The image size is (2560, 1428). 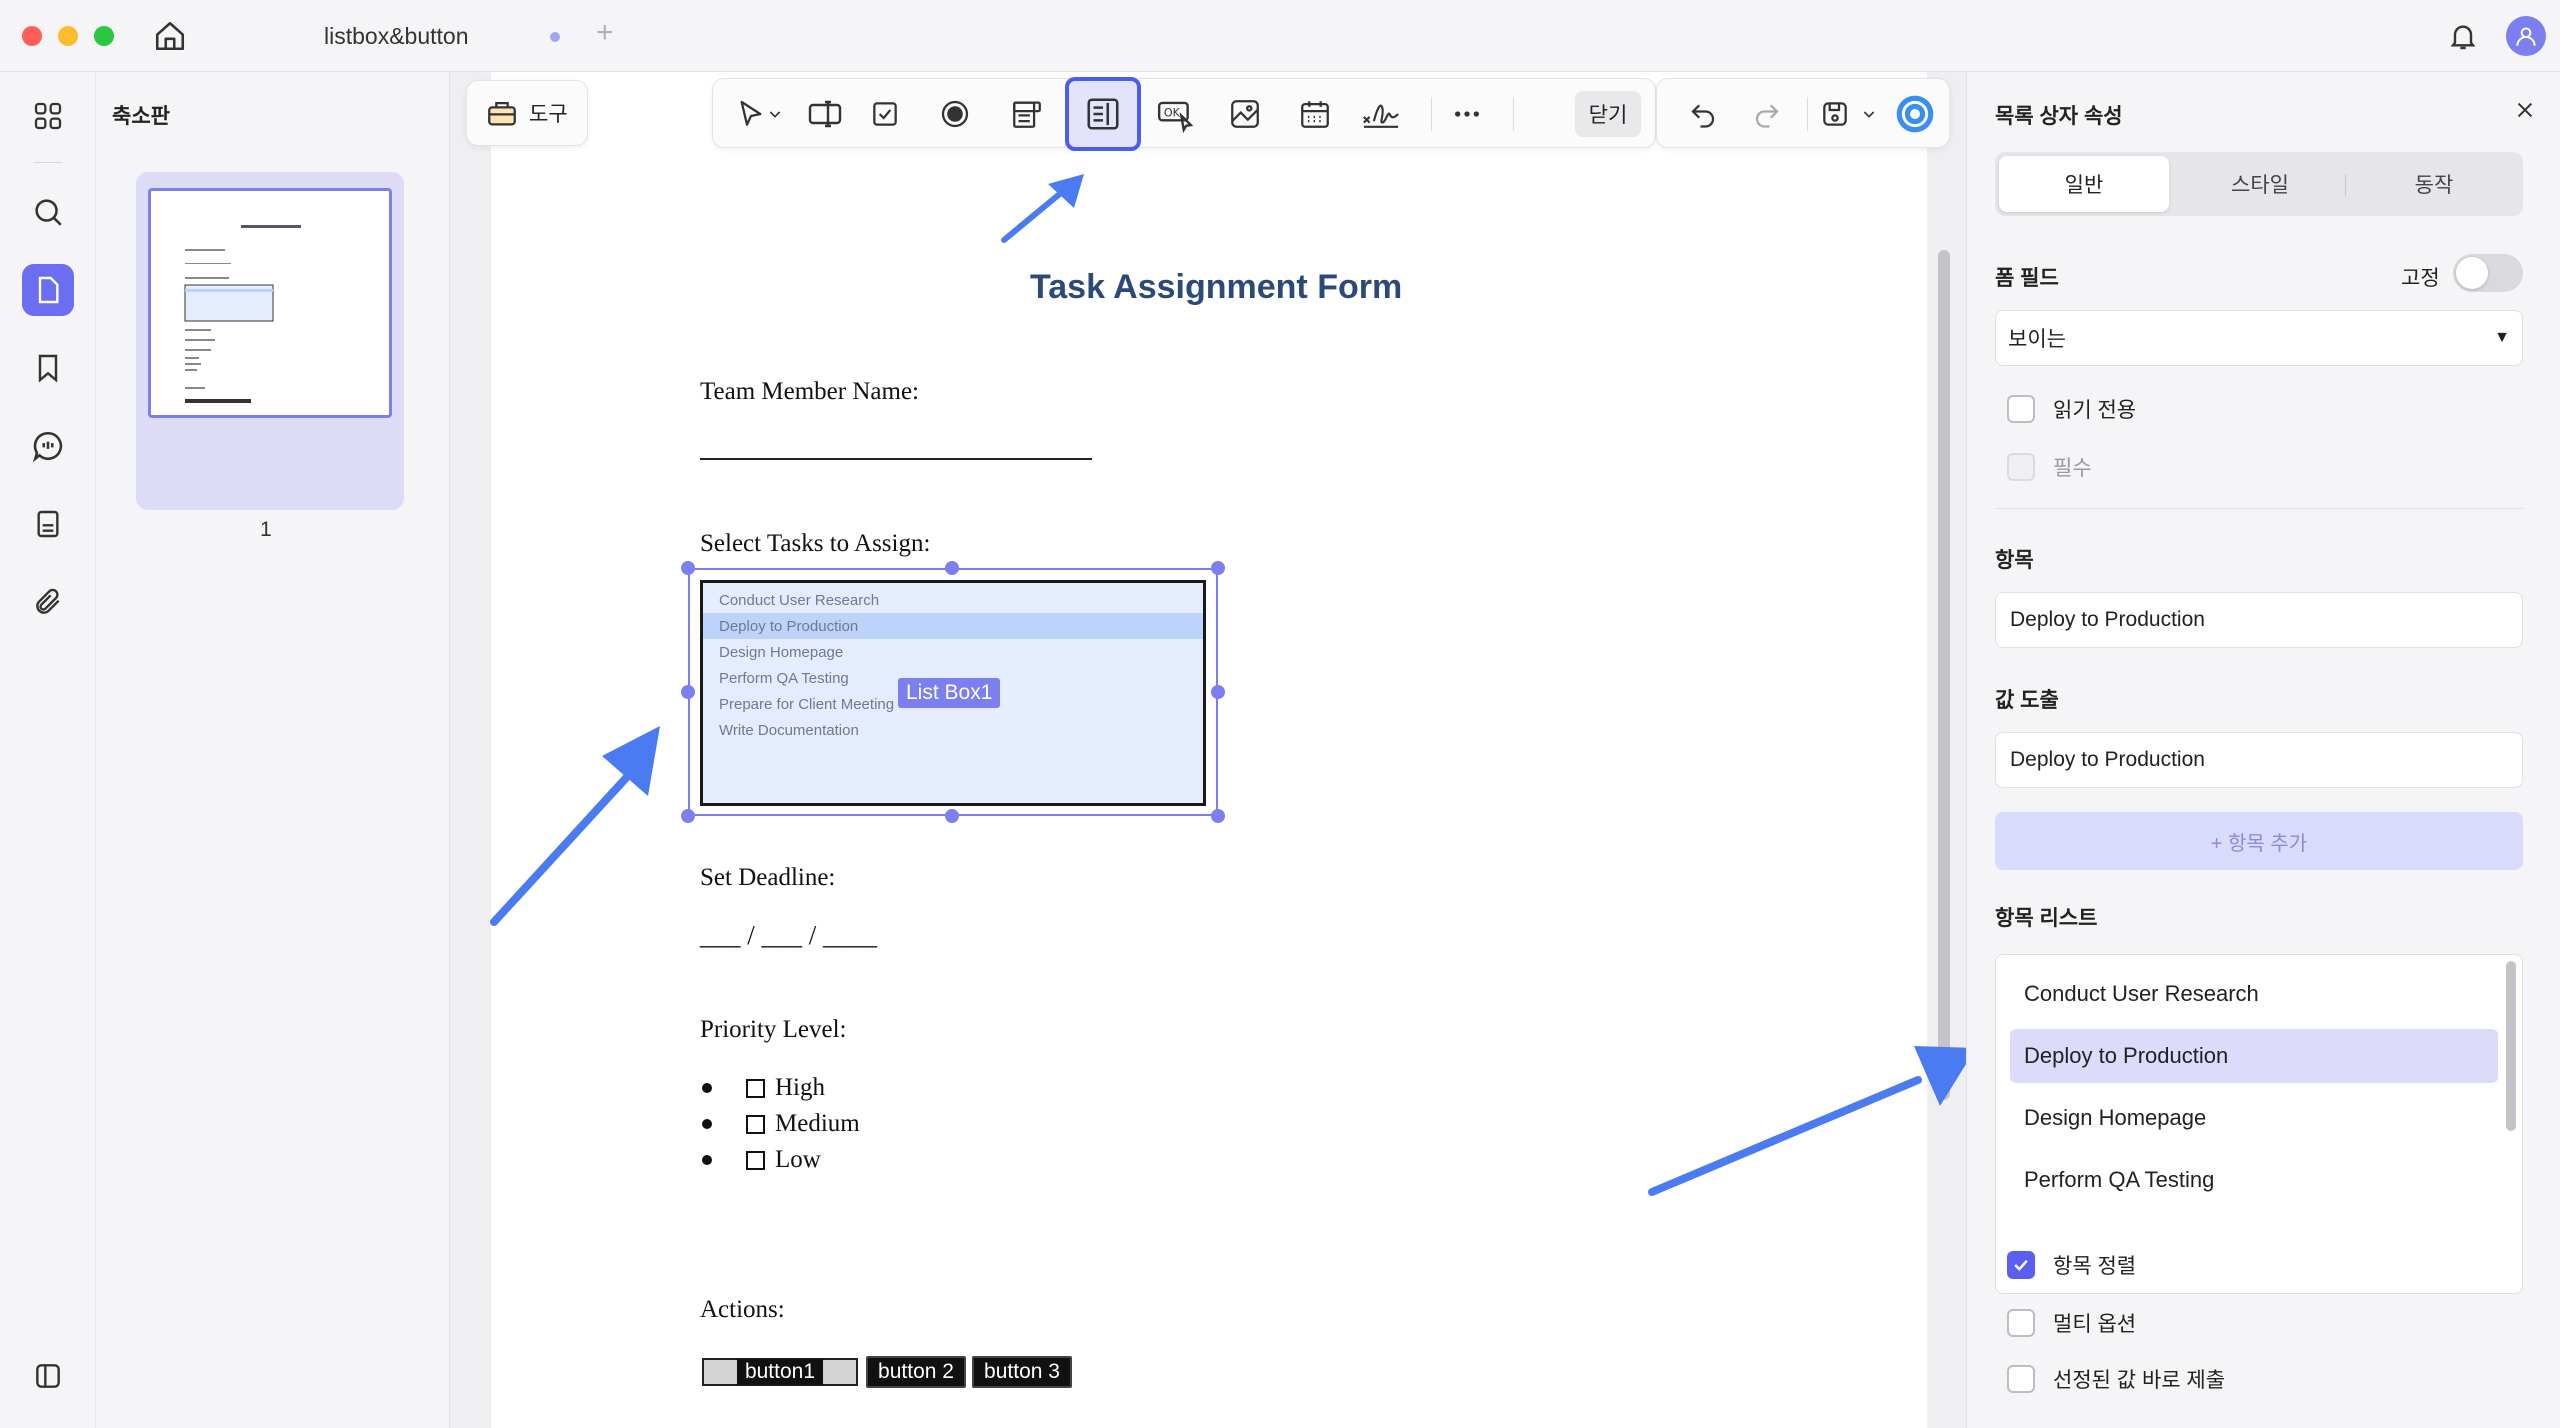 I want to click on signature-tool-button, so click(x=1381, y=114).